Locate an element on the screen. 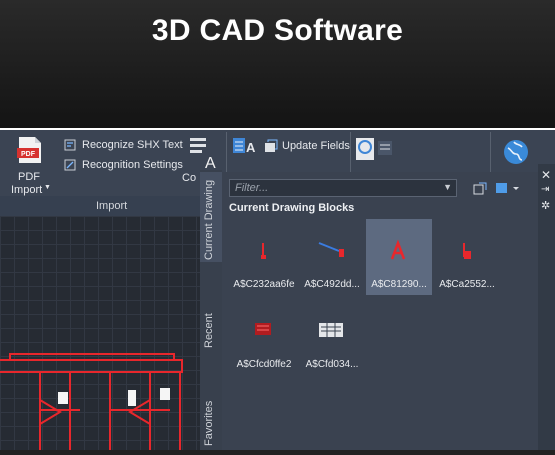  tab-favorites: Favorites is located at coordinates (211, 423).